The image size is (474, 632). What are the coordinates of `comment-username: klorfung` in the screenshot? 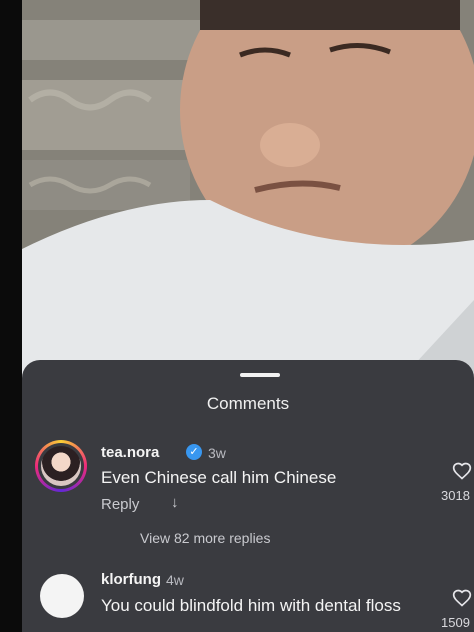 It's located at (131, 579).